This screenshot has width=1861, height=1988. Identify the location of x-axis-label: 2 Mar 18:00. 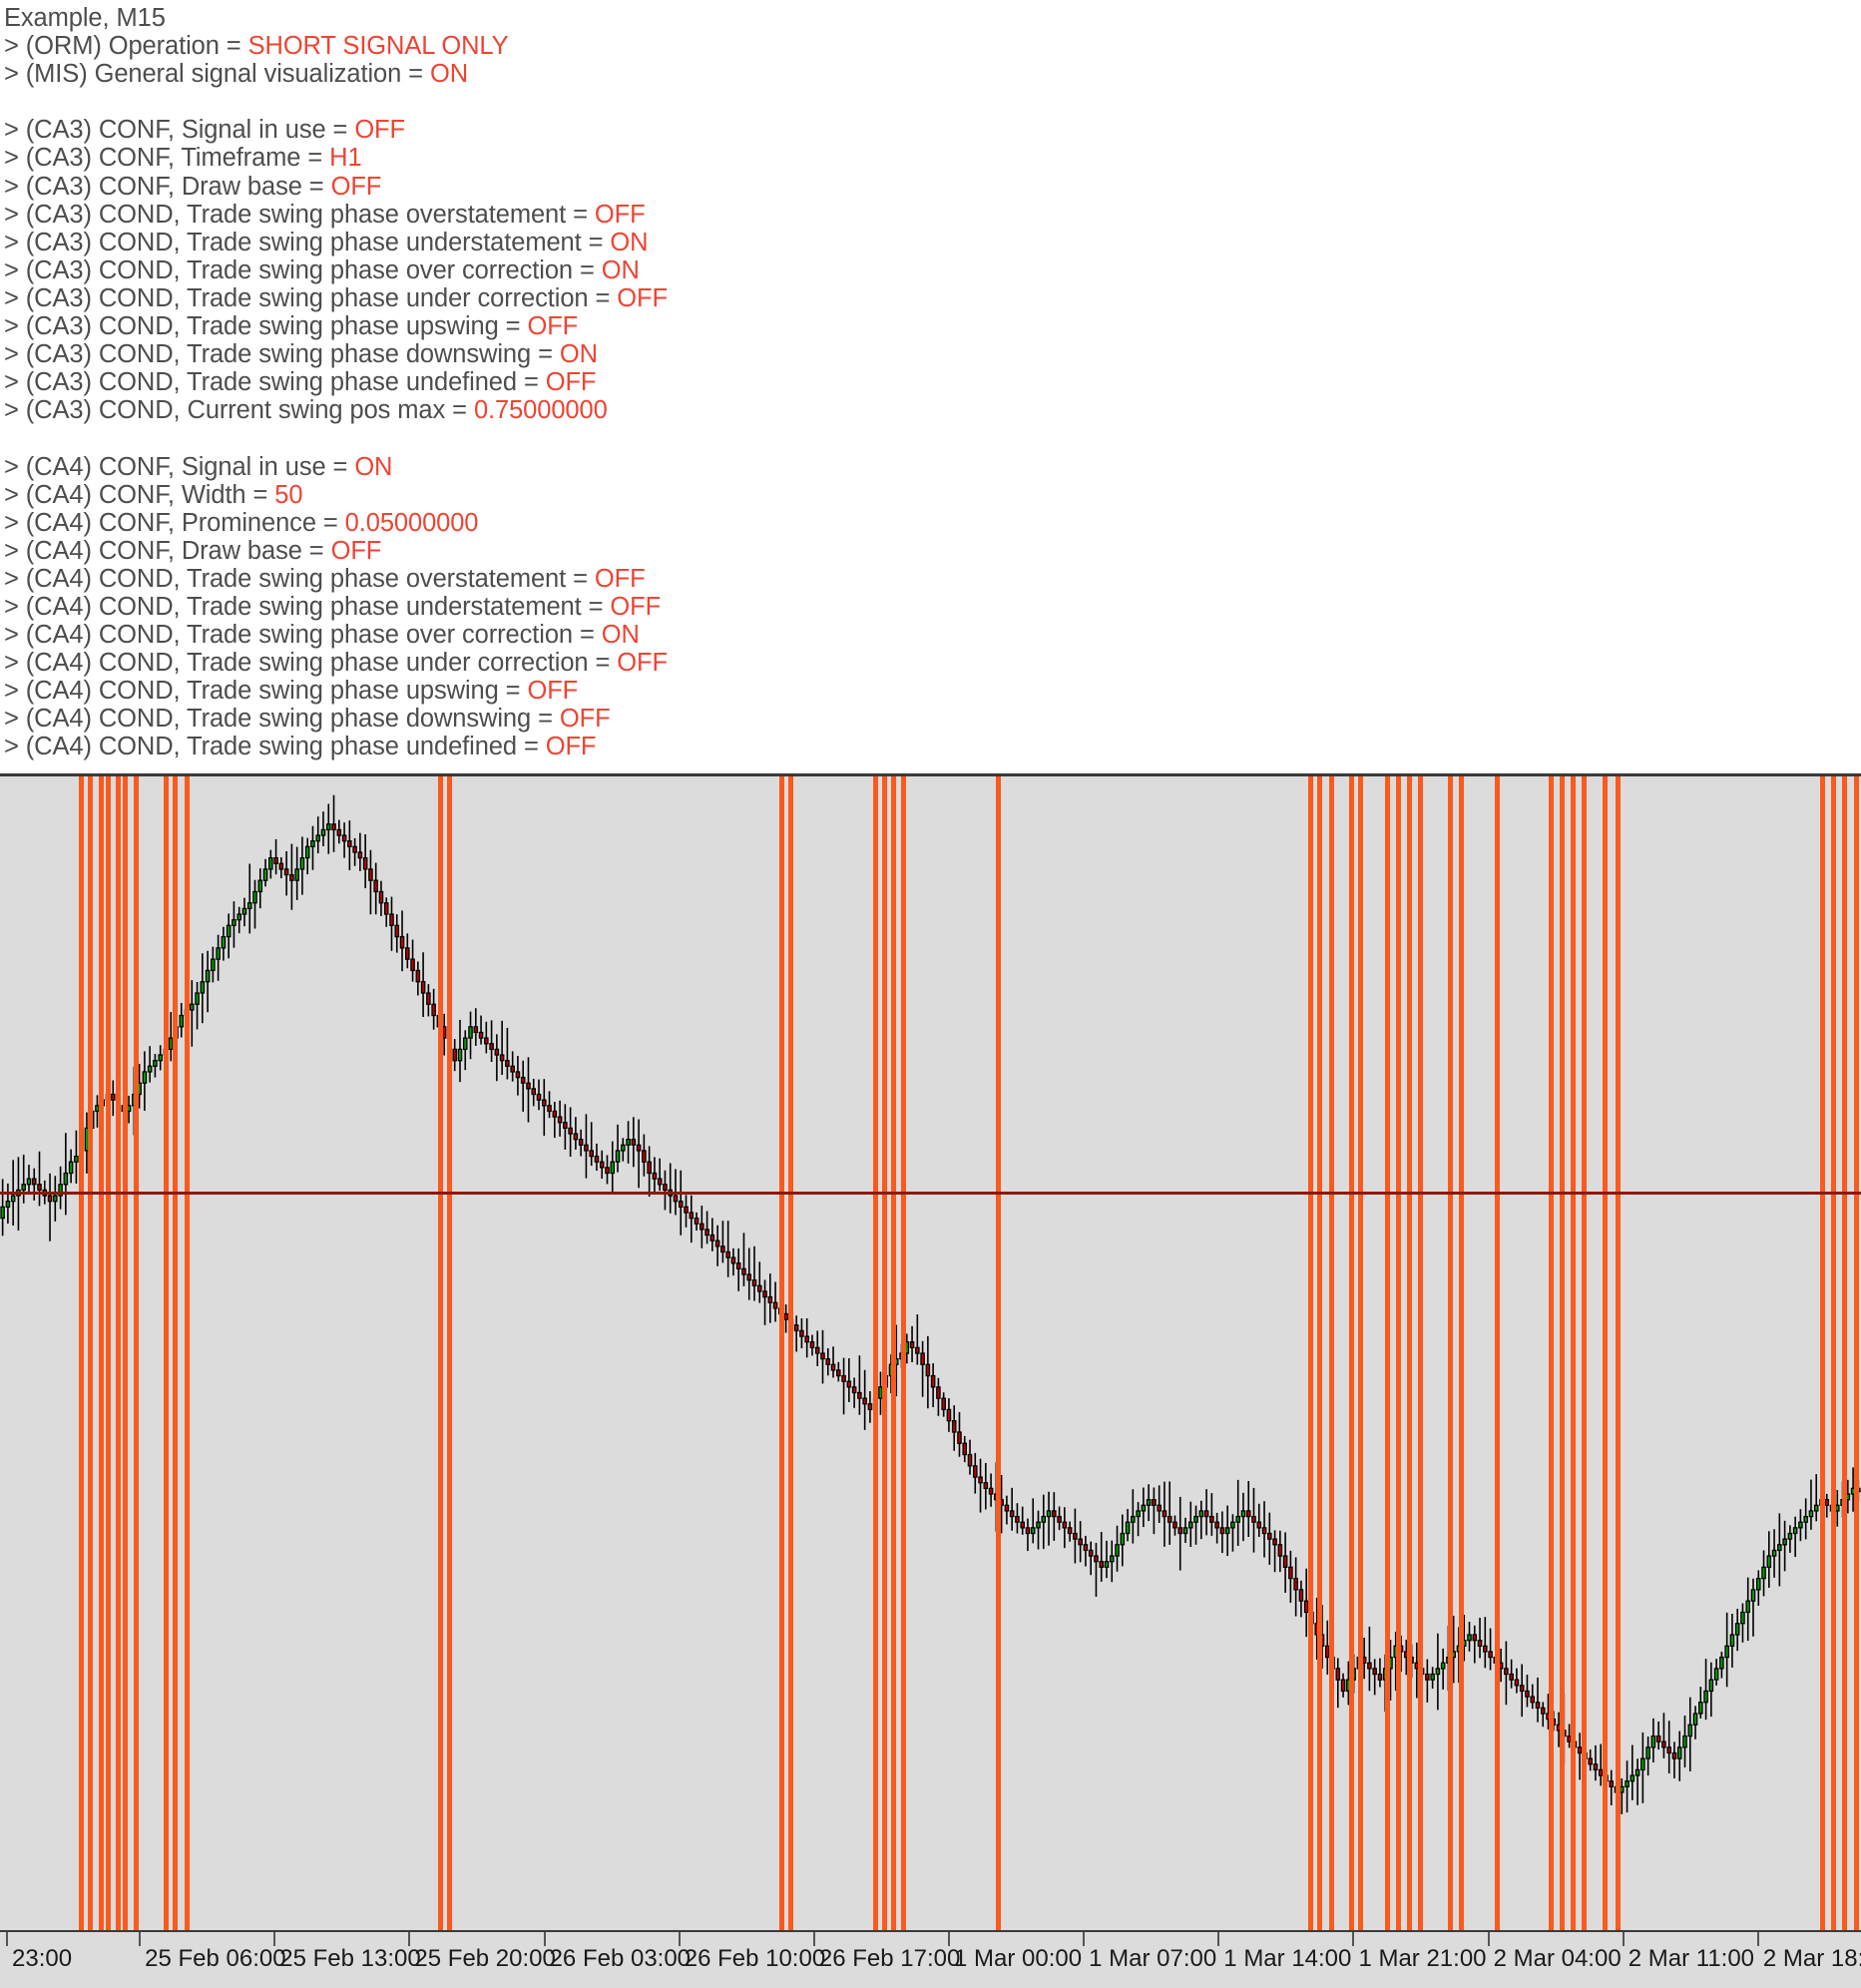
(1811, 1958).